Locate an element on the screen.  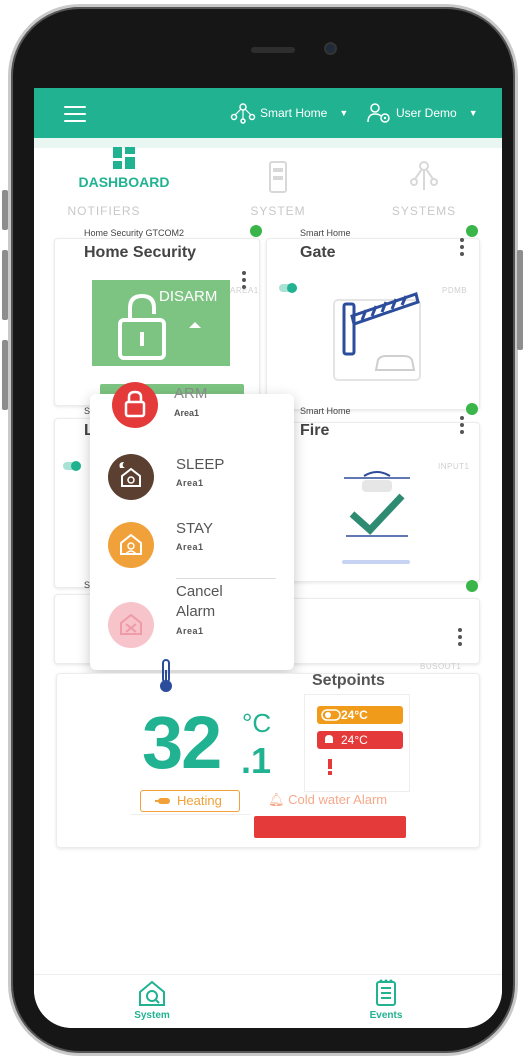
nav-events: Events is located at coordinates (386, 1000).